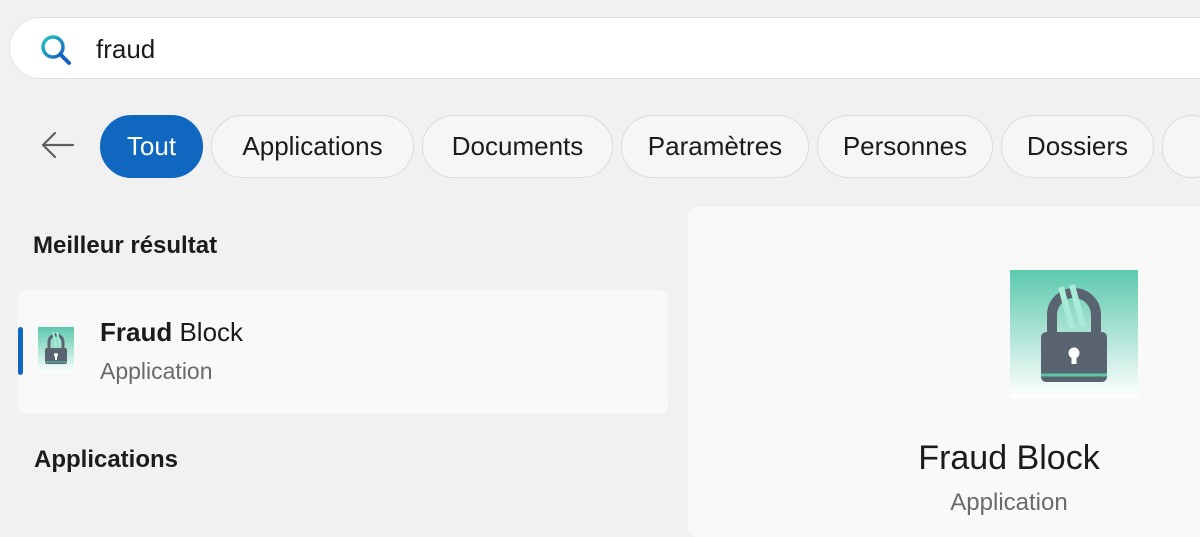  I want to click on search-icon, so click(56, 50).